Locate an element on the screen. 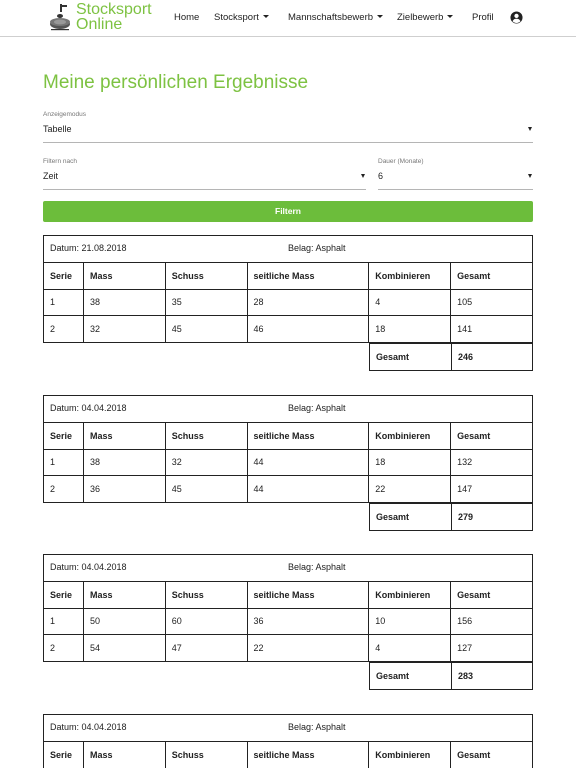 The image size is (576, 768). duration-months-value: 6 is located at coordinates (381, 176).